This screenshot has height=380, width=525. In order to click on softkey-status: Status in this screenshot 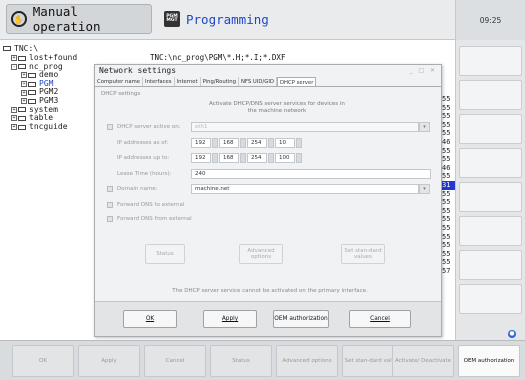, I will do `click(241, 361)`.